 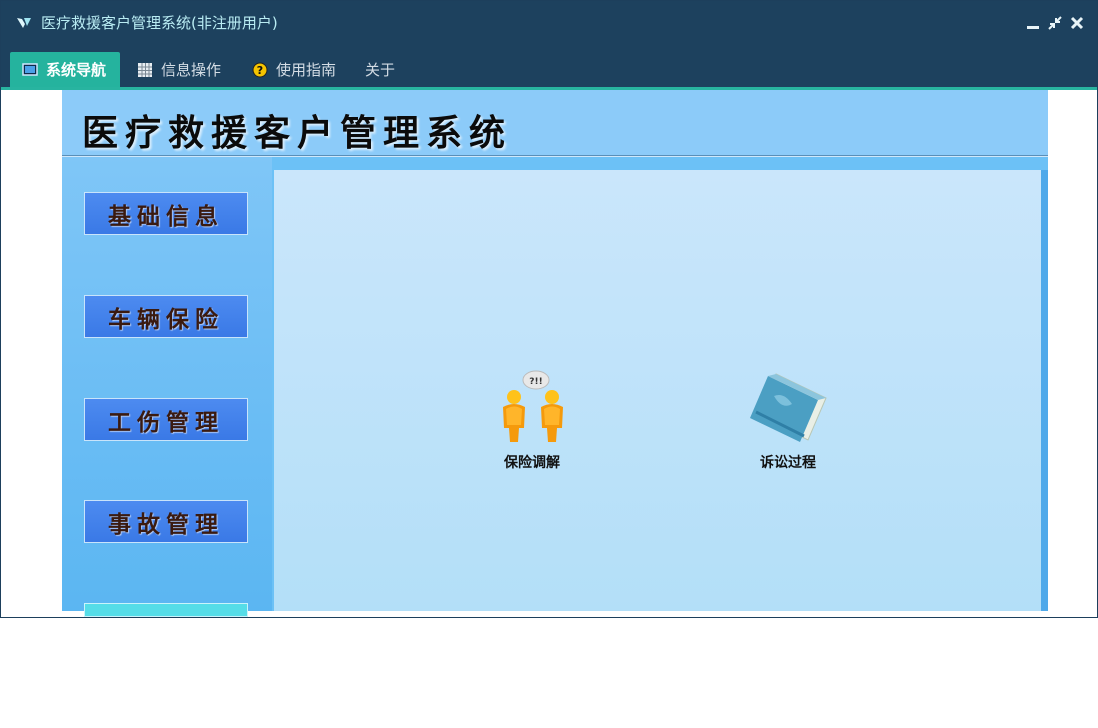 What do you see at coordinates (167, 387) in the screenshot?
I see `sidebar: 基础信息 车辆保险 工伤管理 事故管理` at bounding box center [167, 387].